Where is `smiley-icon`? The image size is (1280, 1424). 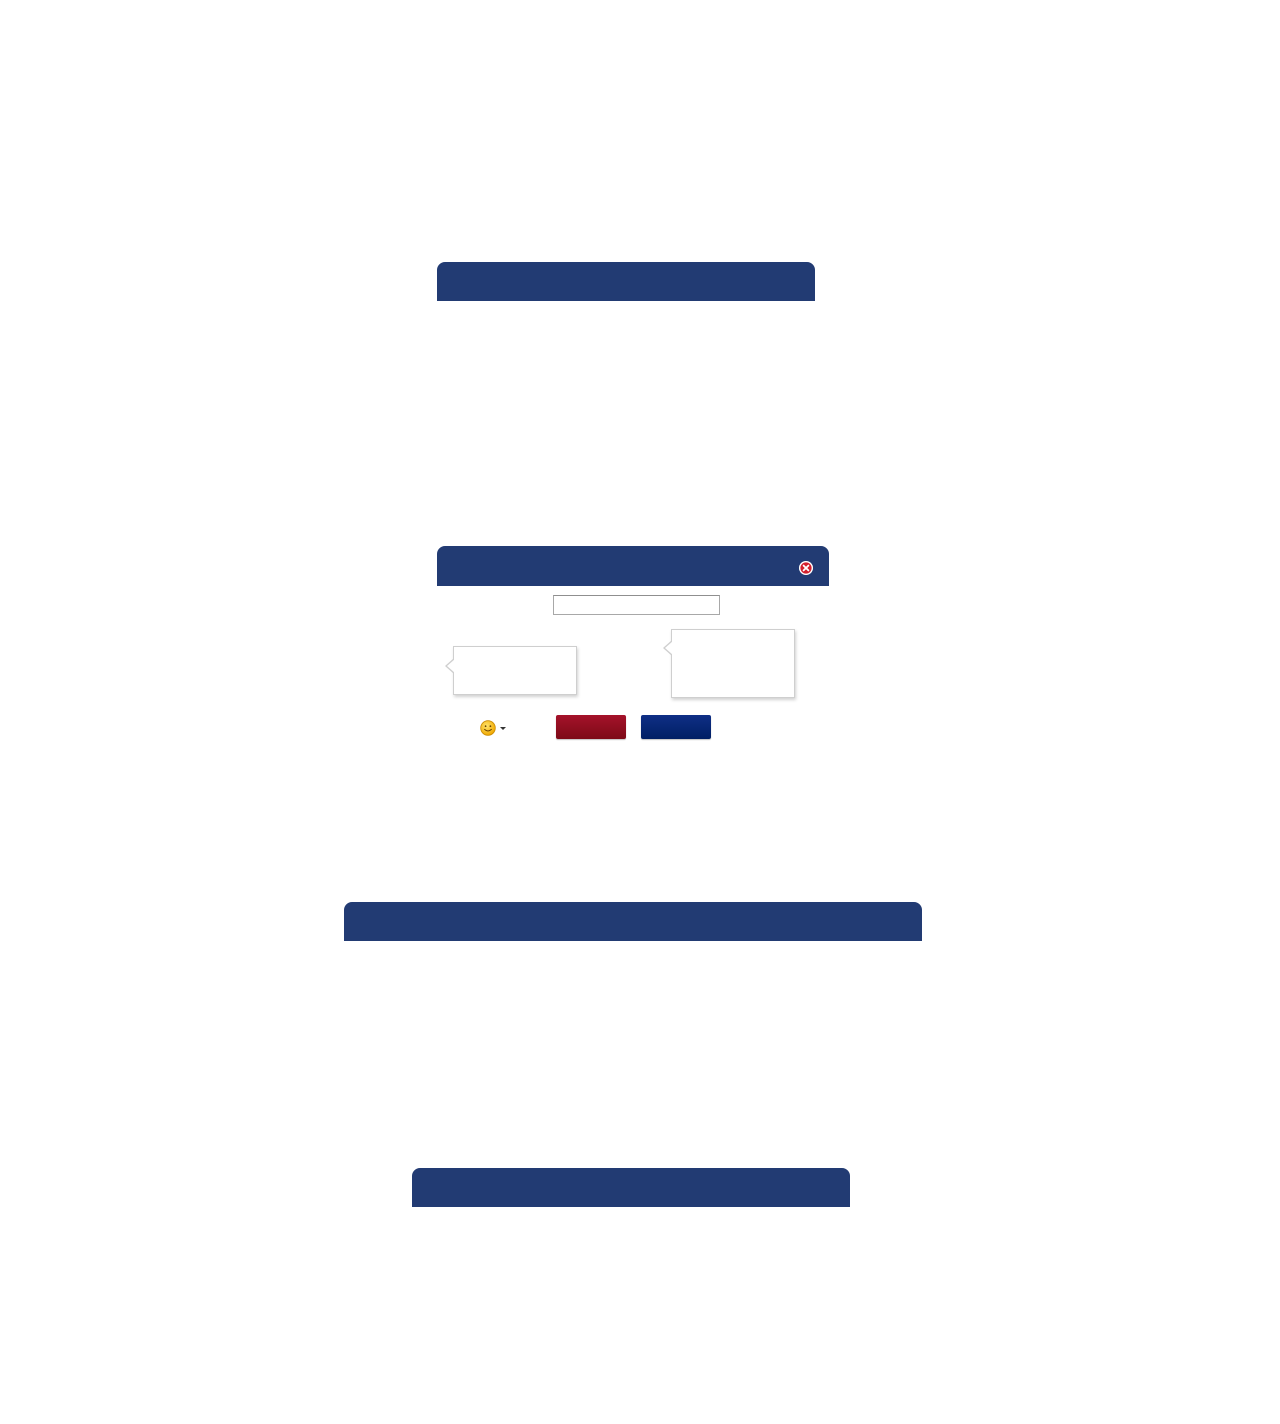 smiley-icon is located at coordinates (488, 728).